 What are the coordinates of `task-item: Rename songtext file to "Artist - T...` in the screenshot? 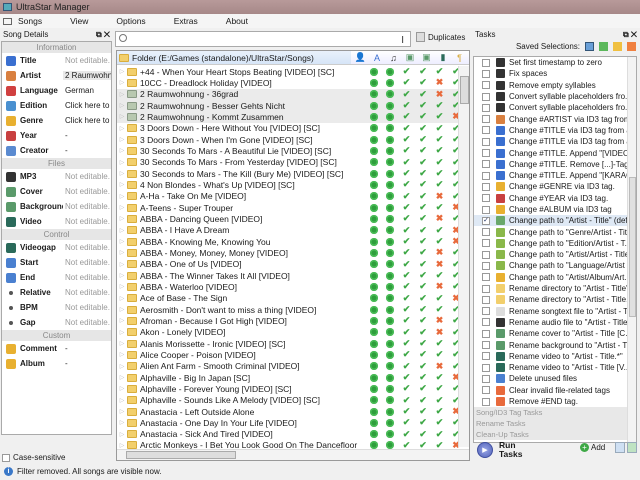 It's located at (555, 311).